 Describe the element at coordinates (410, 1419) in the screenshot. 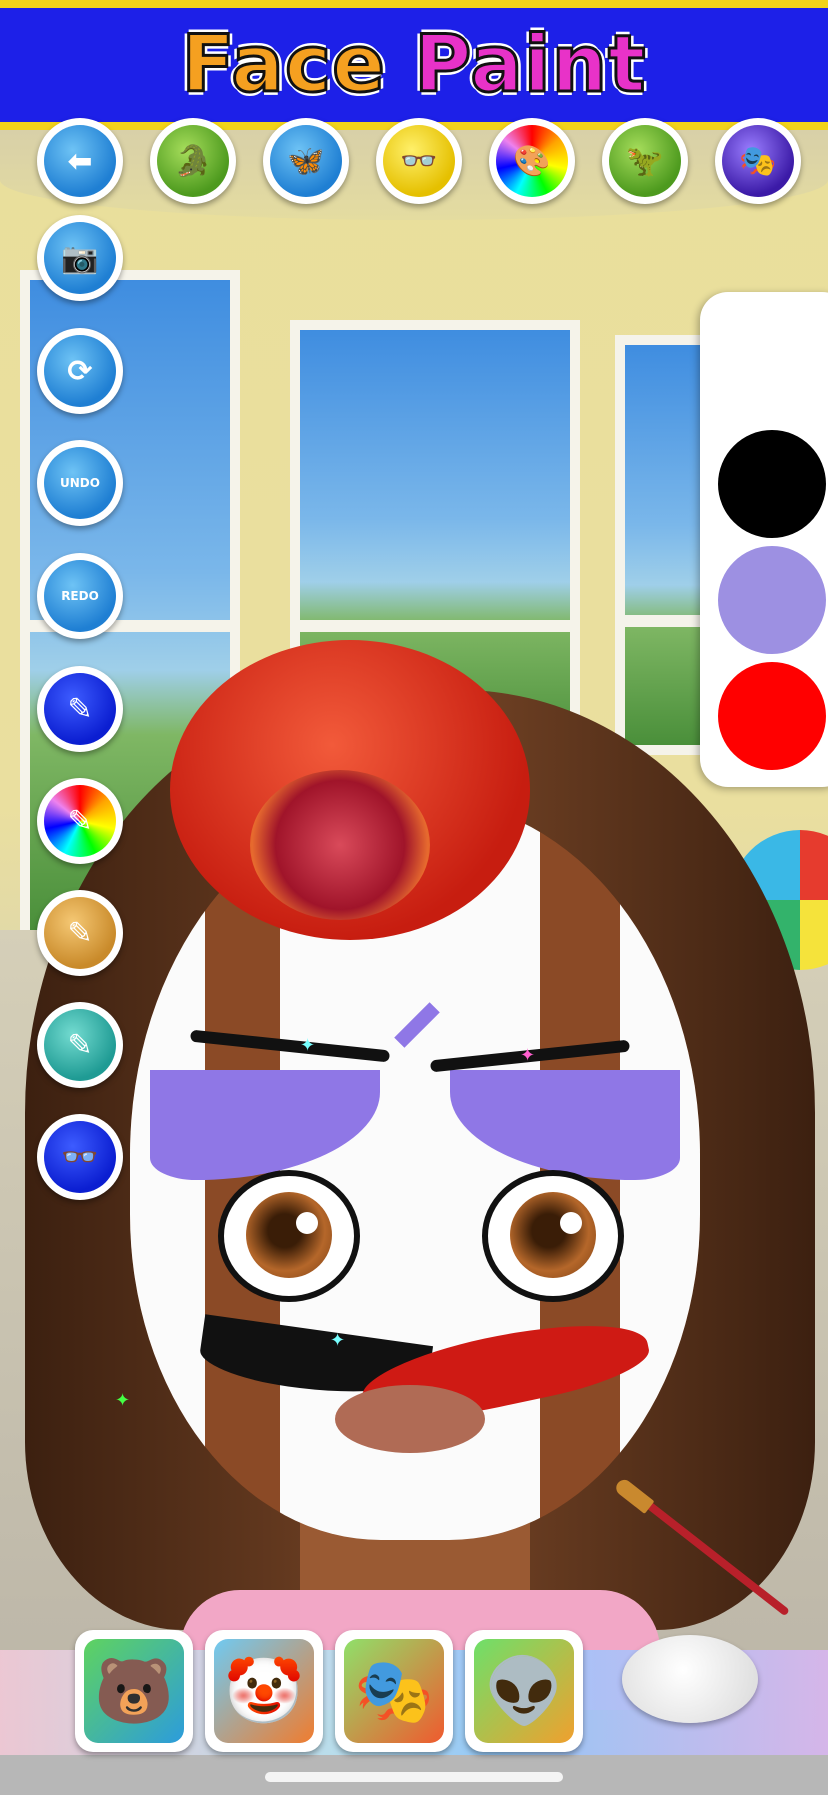

I see `lips` at that location.